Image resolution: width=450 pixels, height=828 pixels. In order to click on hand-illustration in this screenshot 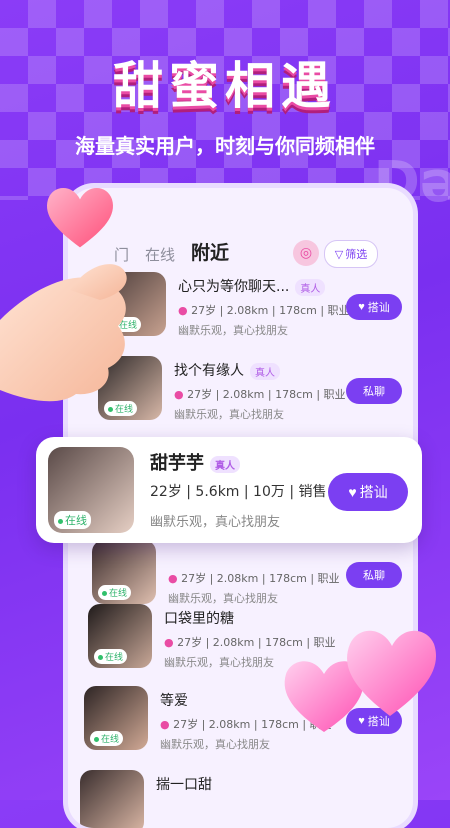, I will do `click(63, 333)`.